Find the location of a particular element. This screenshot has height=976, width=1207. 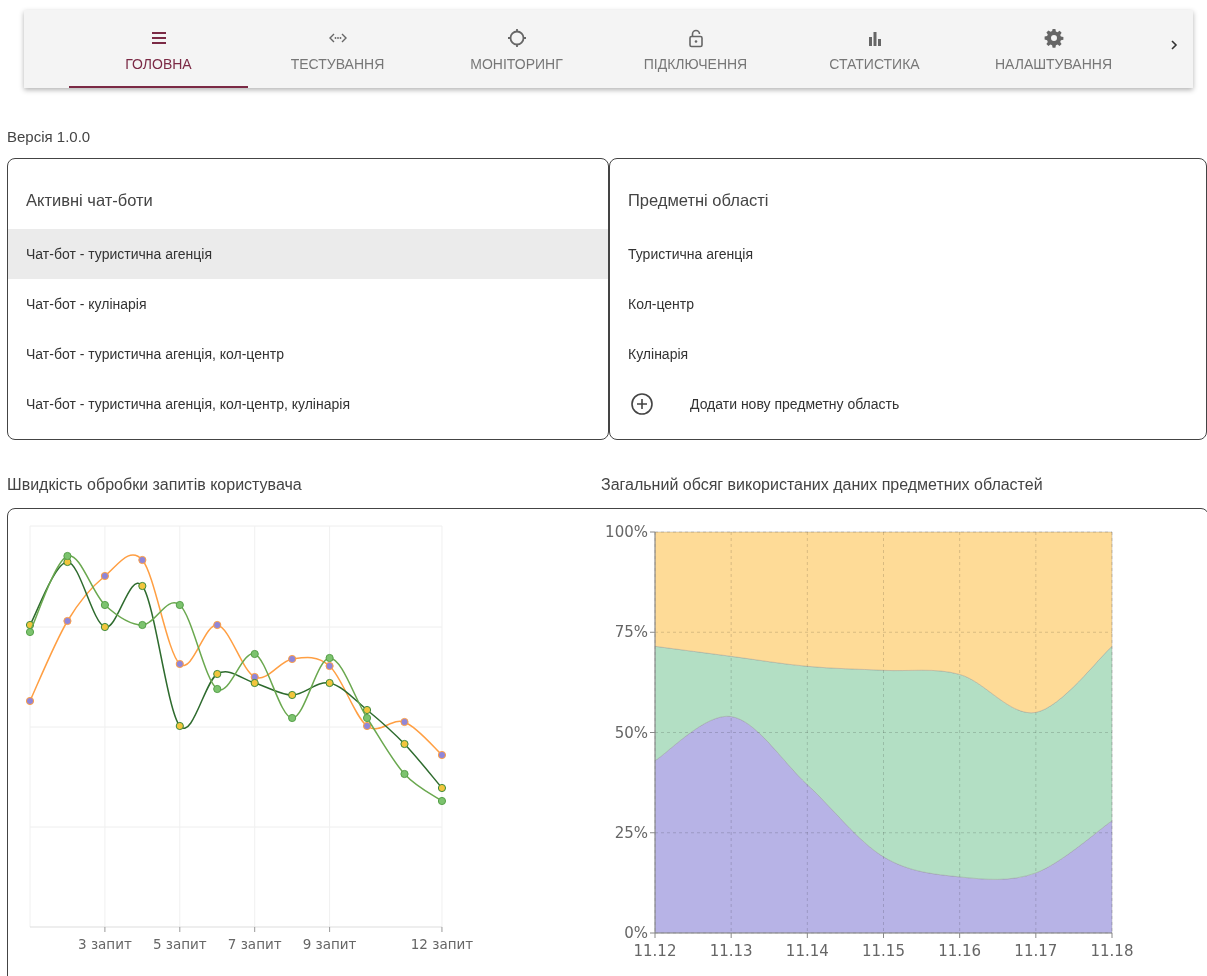

plus-circle-icon is located at coordinates (642, 404).